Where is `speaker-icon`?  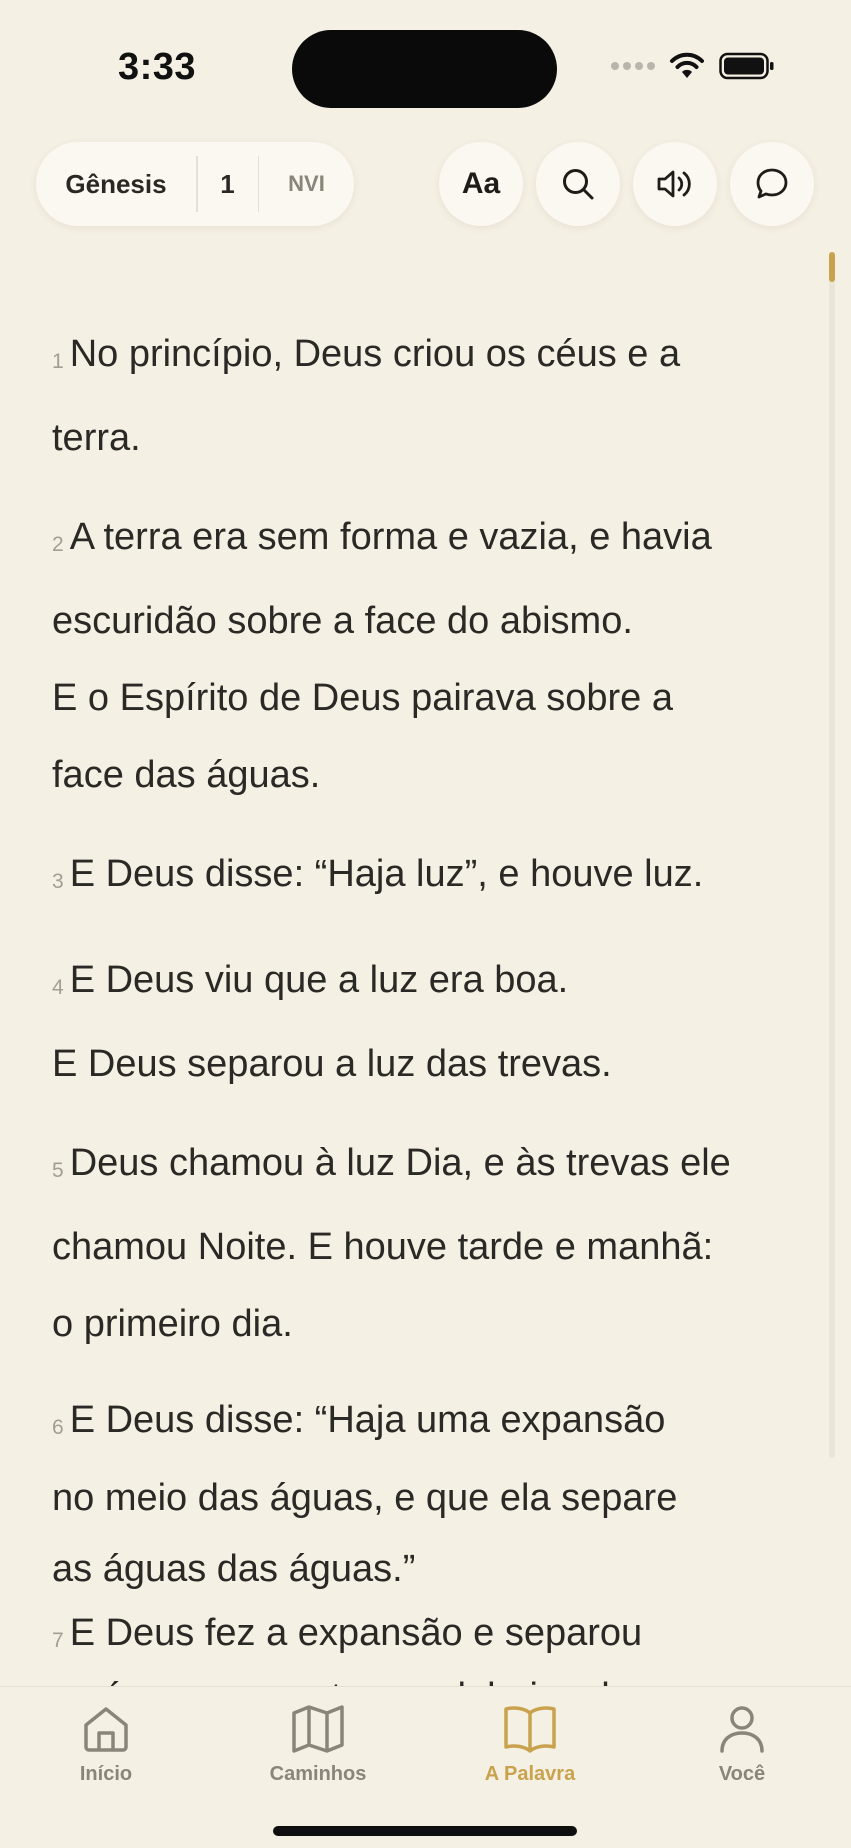
speaker-icon is located at coordinates (674, 184).